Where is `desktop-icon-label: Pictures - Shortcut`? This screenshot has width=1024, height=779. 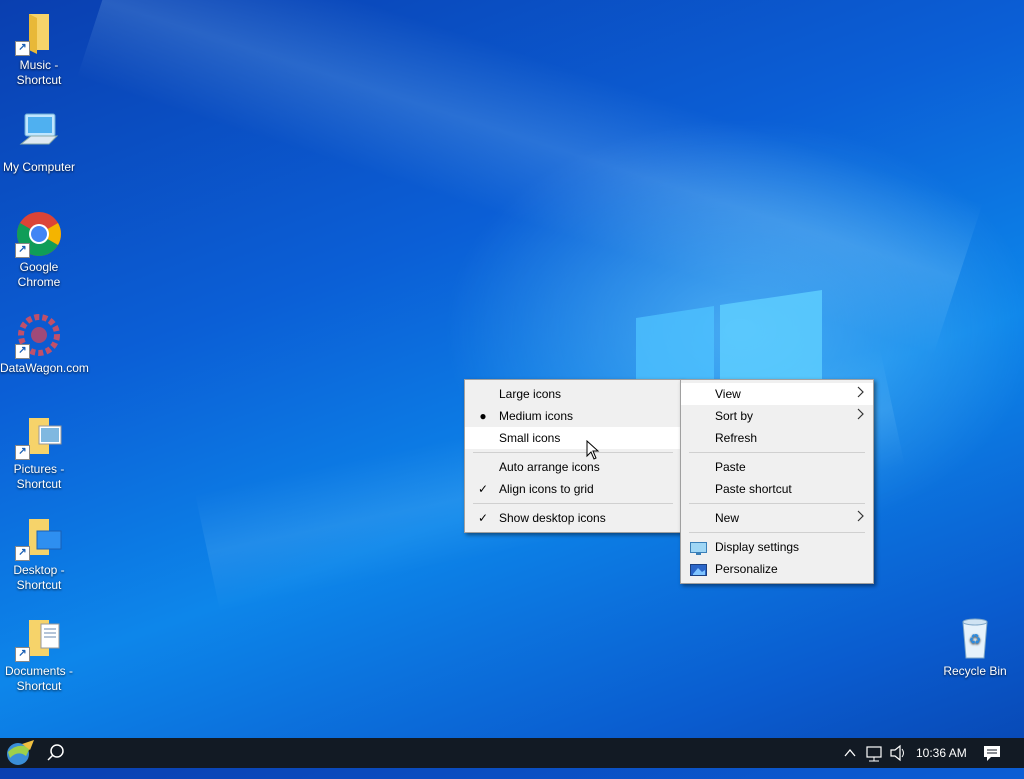 desktop-icon-label: Pictures - Shortcut is located at coordinates (39, 476).